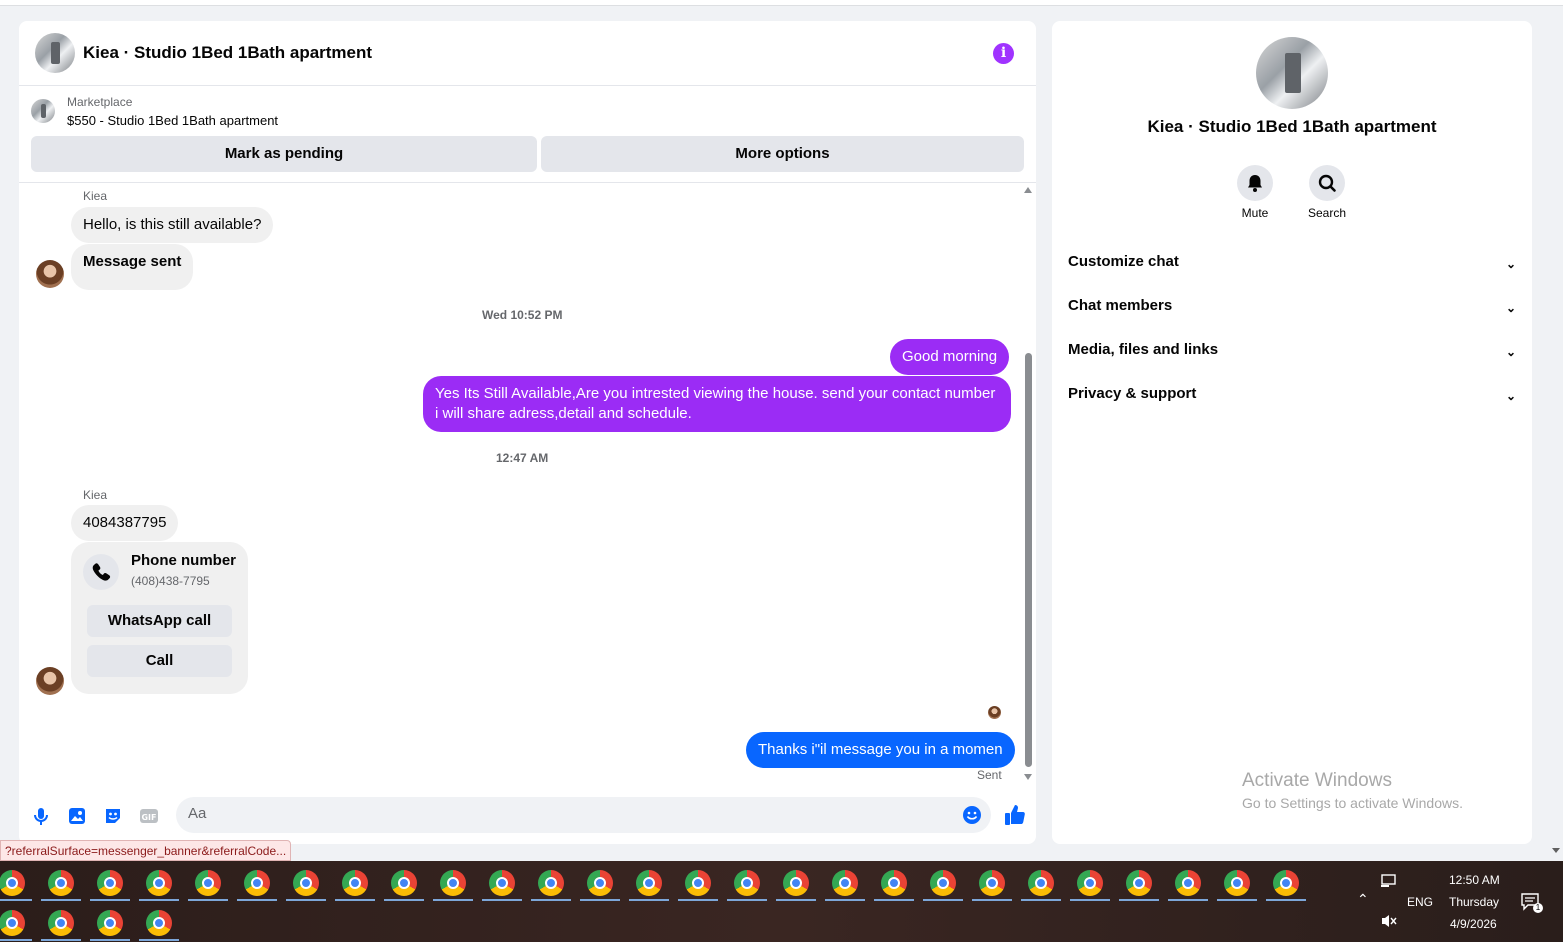 The height and width of the screenshot is (942, 1563). What do you see at coordinates (1015, 815) in the screenshot?
I see `like-thumb-icon` at bounding box center [1015, 815].